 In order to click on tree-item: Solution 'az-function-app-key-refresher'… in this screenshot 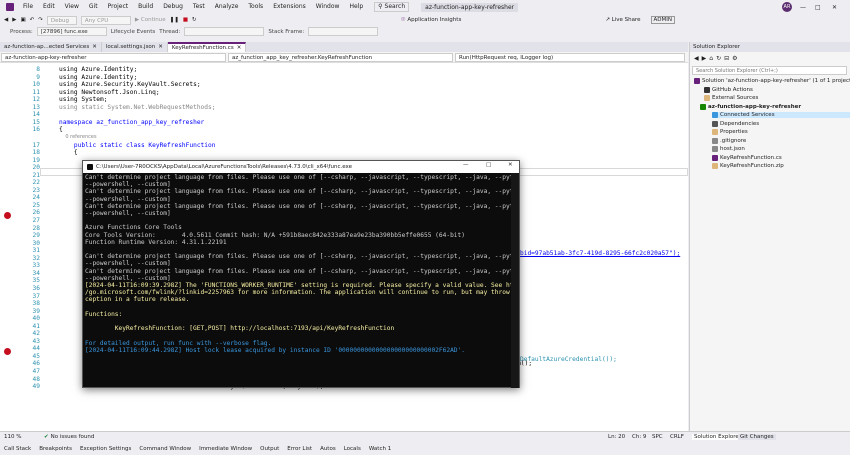, I will do `click(772, 81)`.